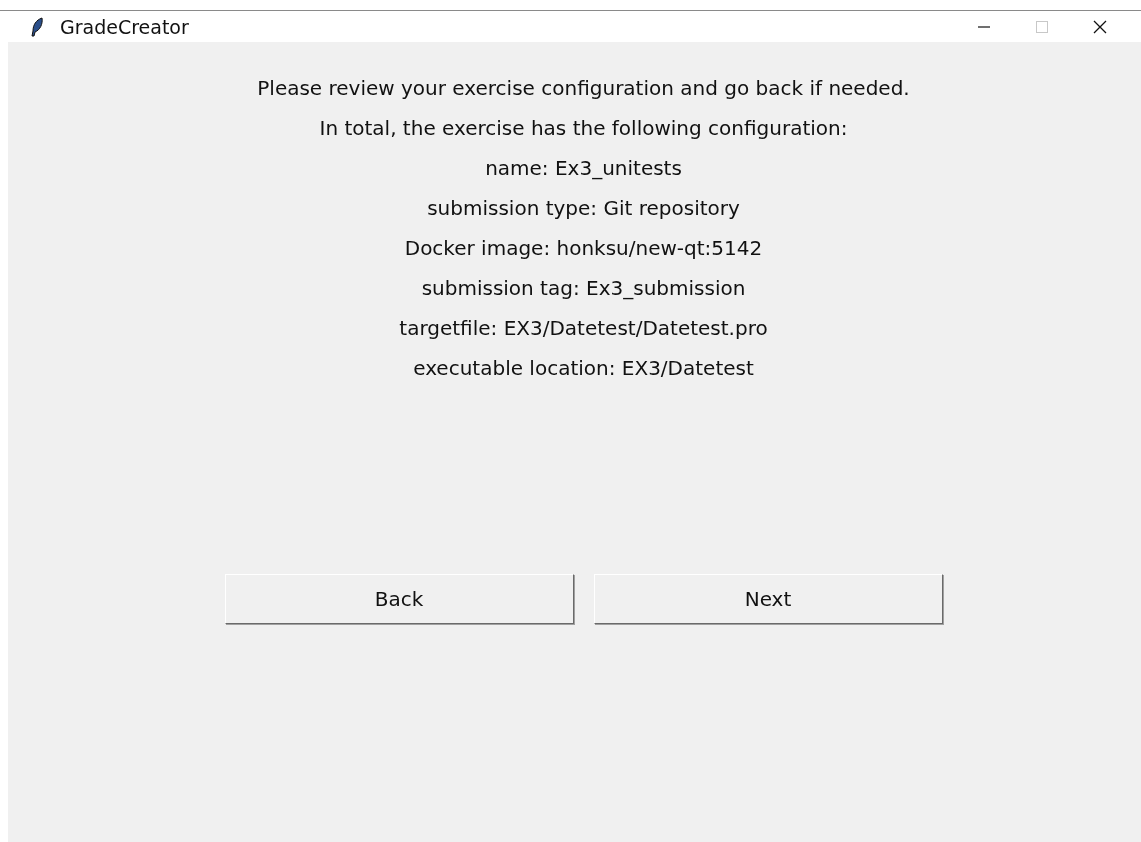 This screenshot has height=842, width=1141. What do you see at coordinates (583, 288) in the screenshot?
I see `info-text: submission tag: Ex3_submission` at bounding box center [583, 288].